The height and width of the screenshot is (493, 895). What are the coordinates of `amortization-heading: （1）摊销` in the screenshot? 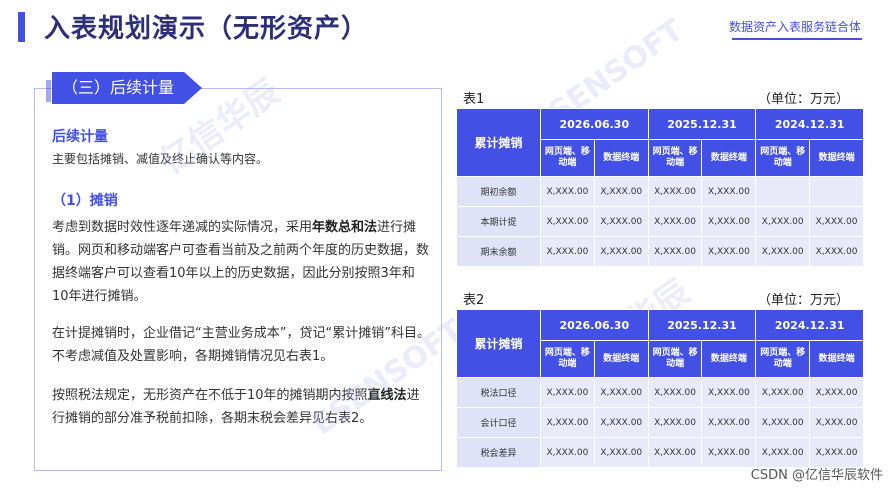 It's located at (85, 201).